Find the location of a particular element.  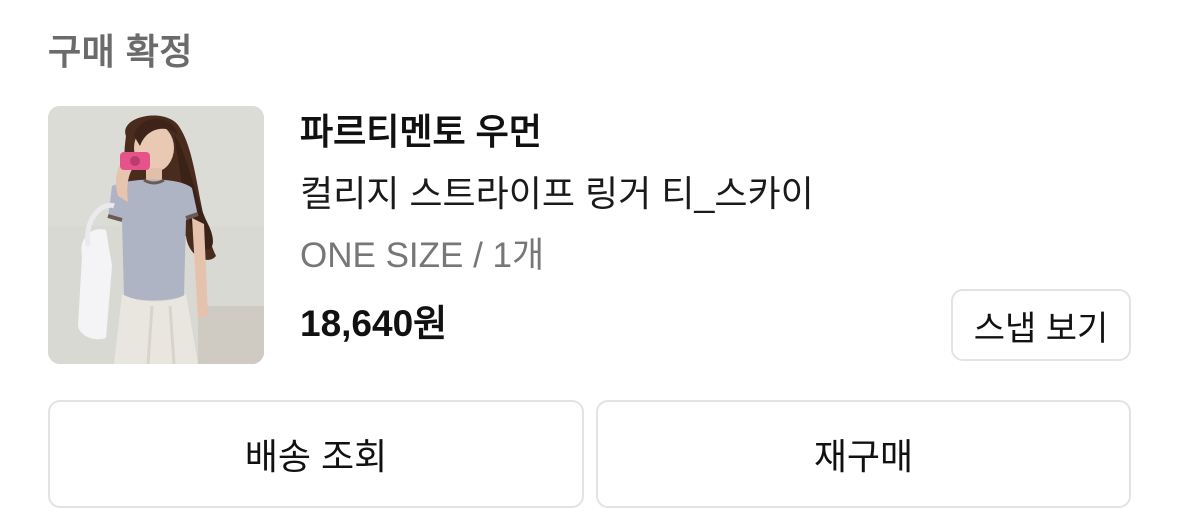

track-delivery-button: 배송 조회 is located at coordinates (316, 454).